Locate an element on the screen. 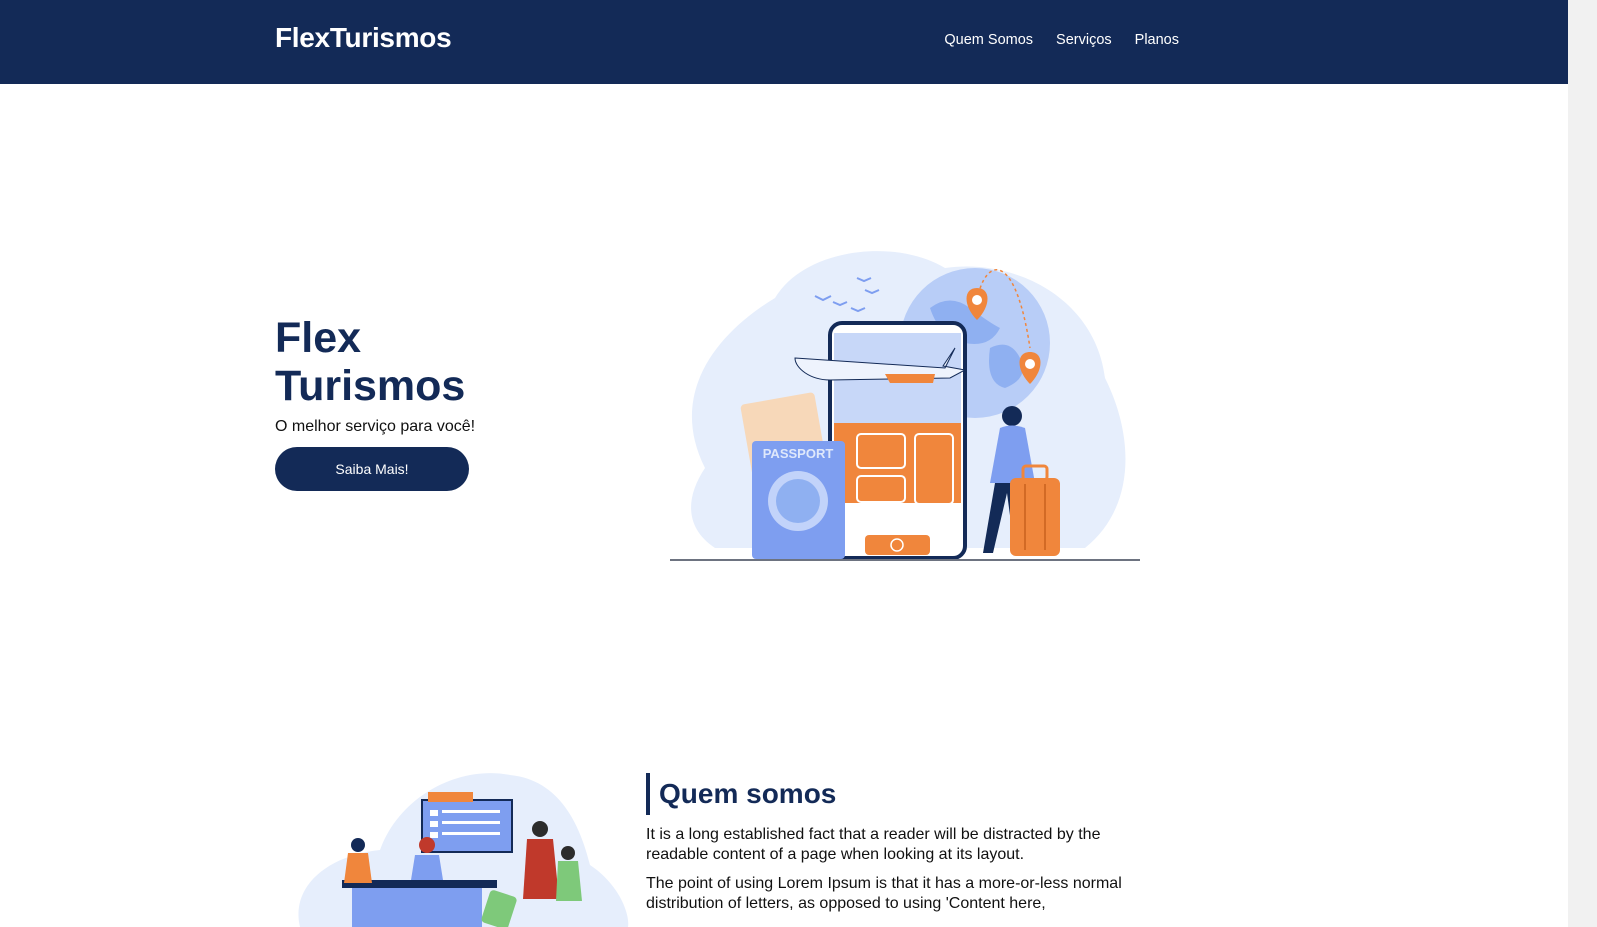  nav-link-servicos: Serviços is located at coordinates (1084, 40).